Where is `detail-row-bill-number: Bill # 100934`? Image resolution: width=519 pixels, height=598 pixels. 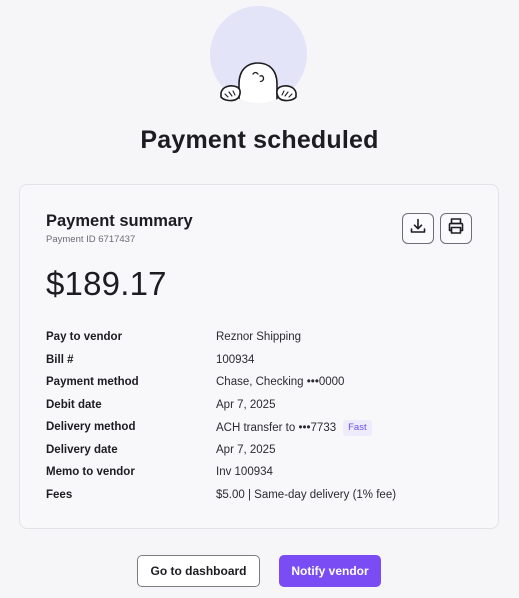 detail-row-bill-number: Bill # 100934 is located at coordinates (266, 364).